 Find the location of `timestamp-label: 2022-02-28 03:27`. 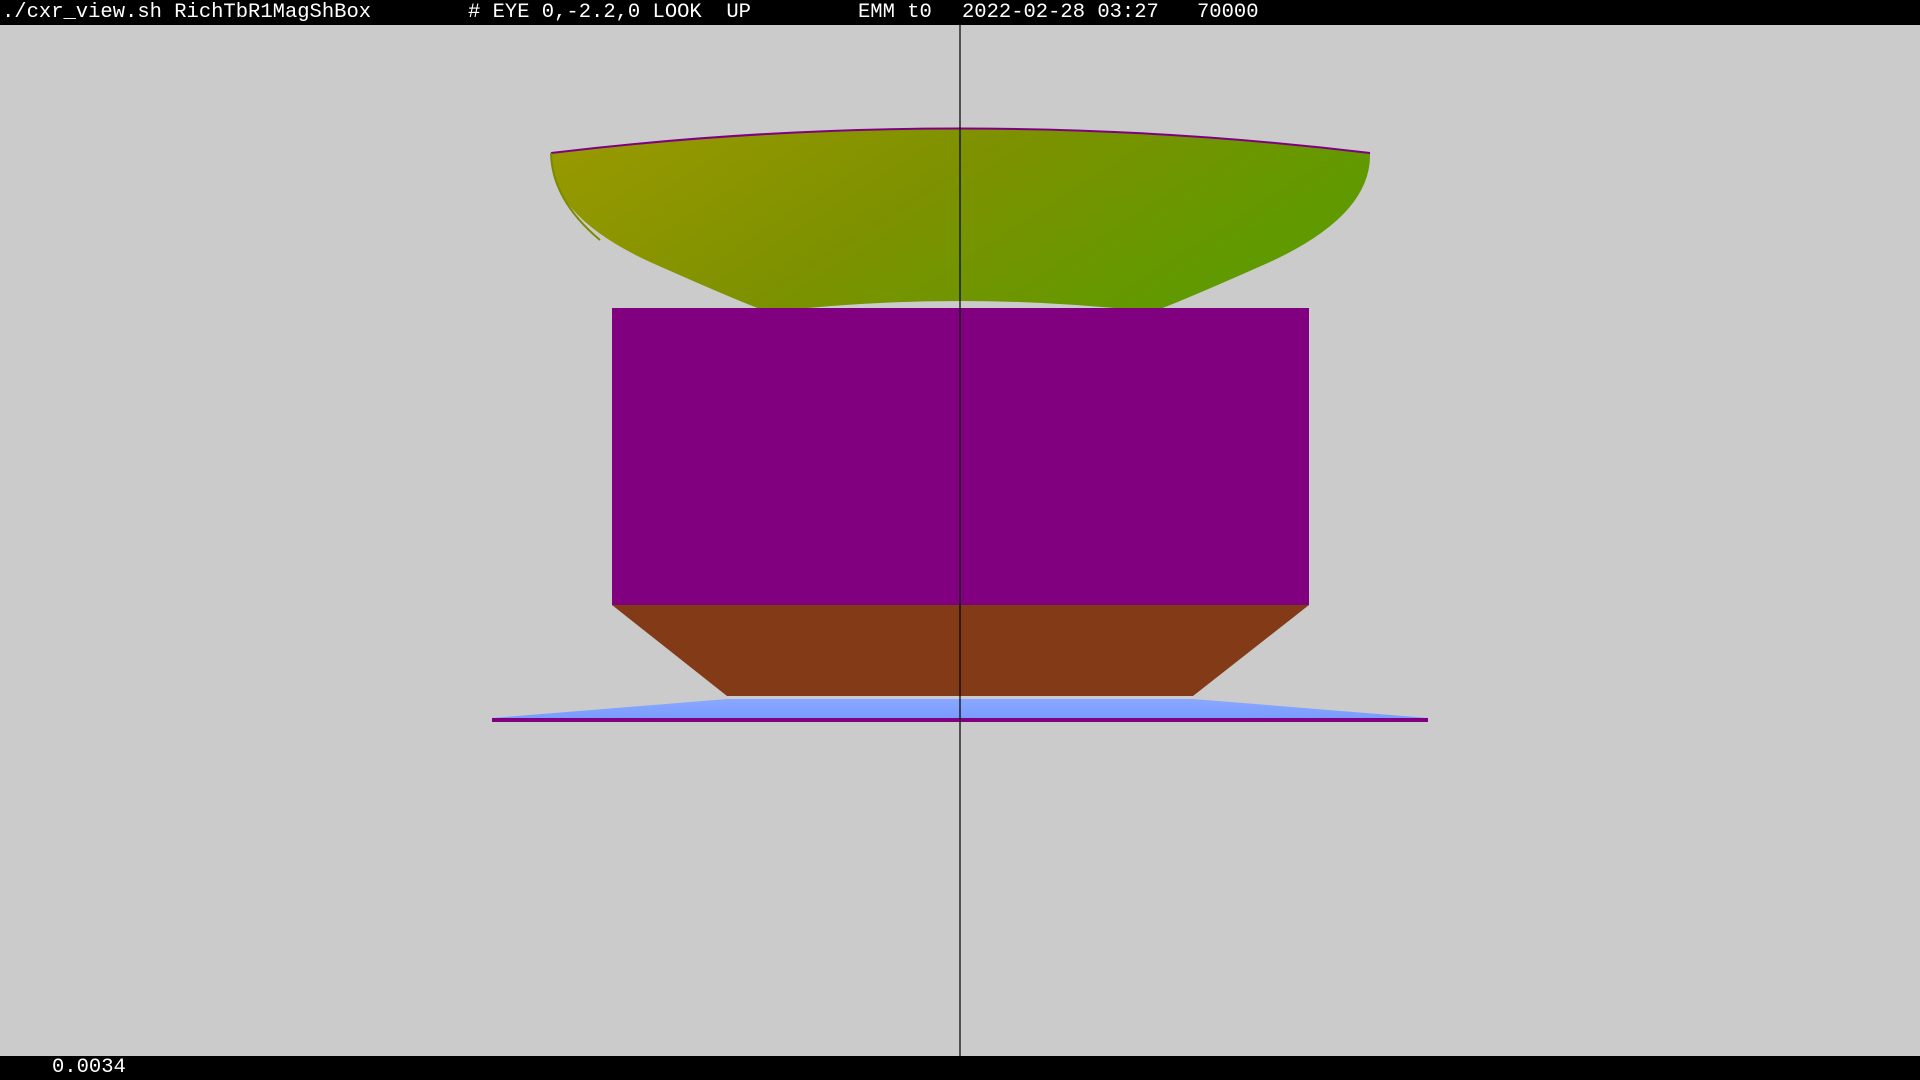

timestamp-label: 2022-02-28 03:27 is located at coordinates (1060, 12).